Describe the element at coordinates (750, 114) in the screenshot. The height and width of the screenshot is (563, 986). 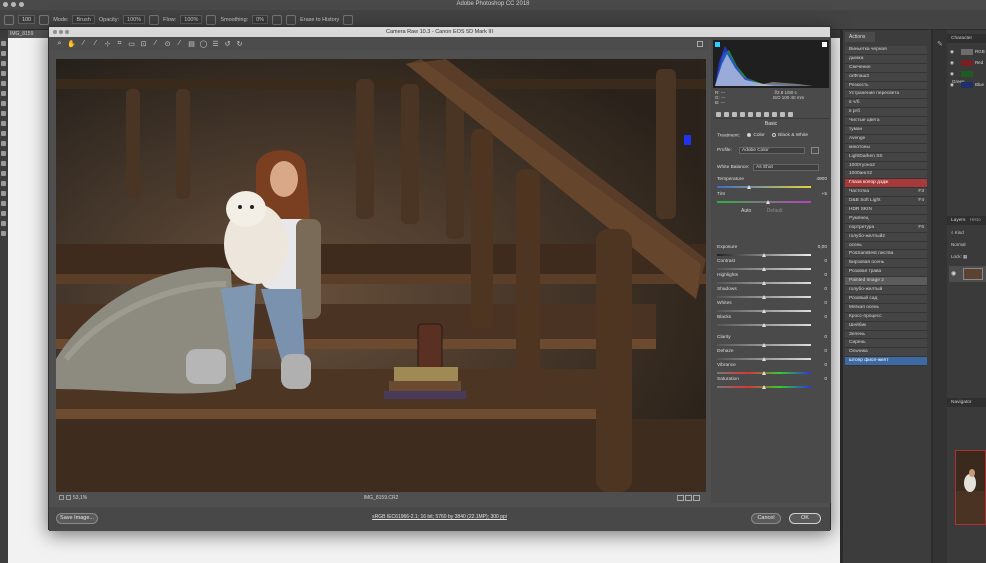
I see `split-toning-tab-icon` at that location.